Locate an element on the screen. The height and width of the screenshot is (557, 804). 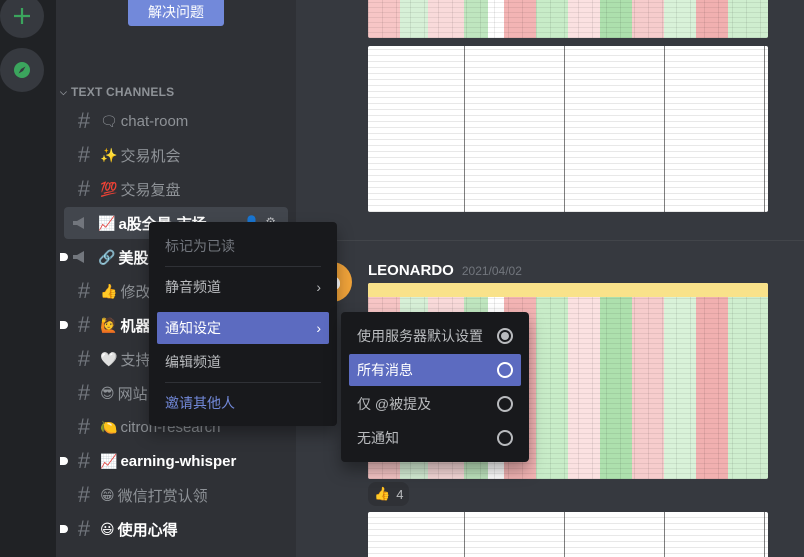
channel-label: 修改 is located at coordinates (135, 292).